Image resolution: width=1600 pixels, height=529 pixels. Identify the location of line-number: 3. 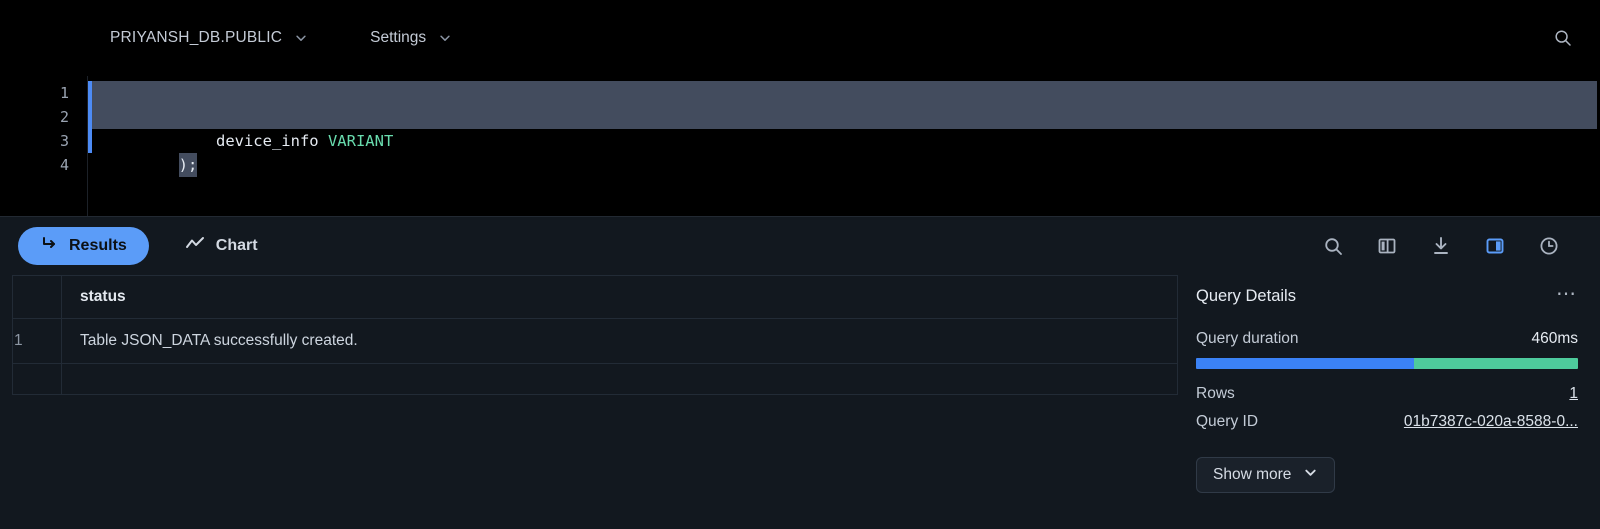
(64, 141).